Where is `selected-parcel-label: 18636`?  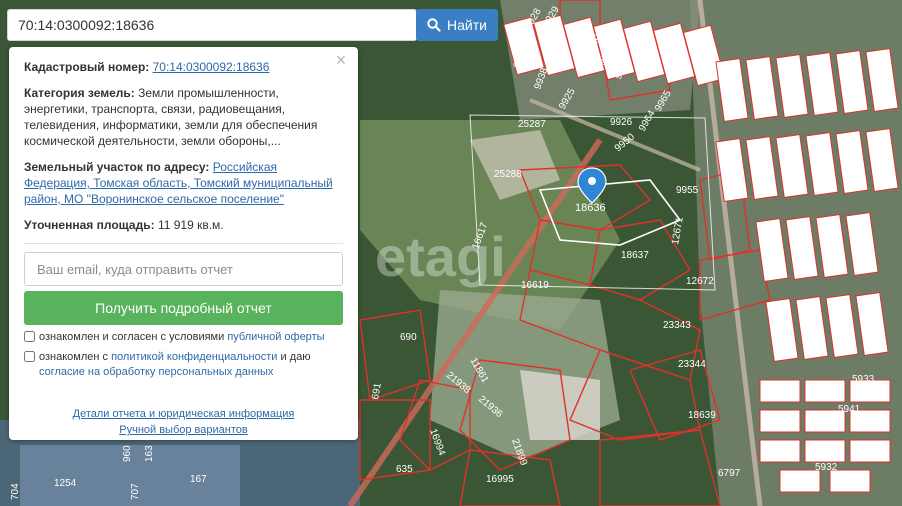
selected-parcel-label: 18636 is located at coordinates (590, 208).